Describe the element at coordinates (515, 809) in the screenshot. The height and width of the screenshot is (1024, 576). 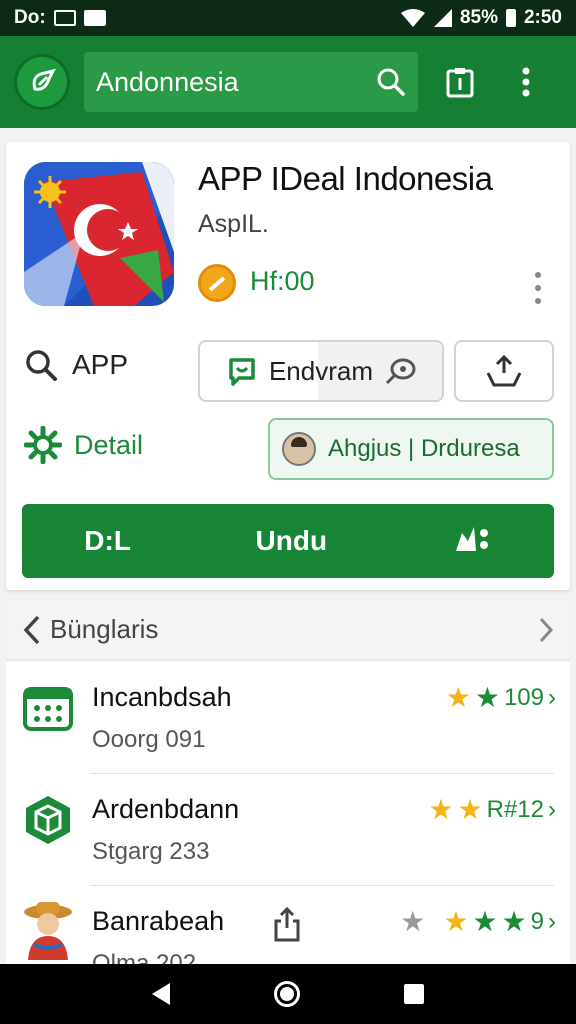
I see `rating-value: R#12` at that location.